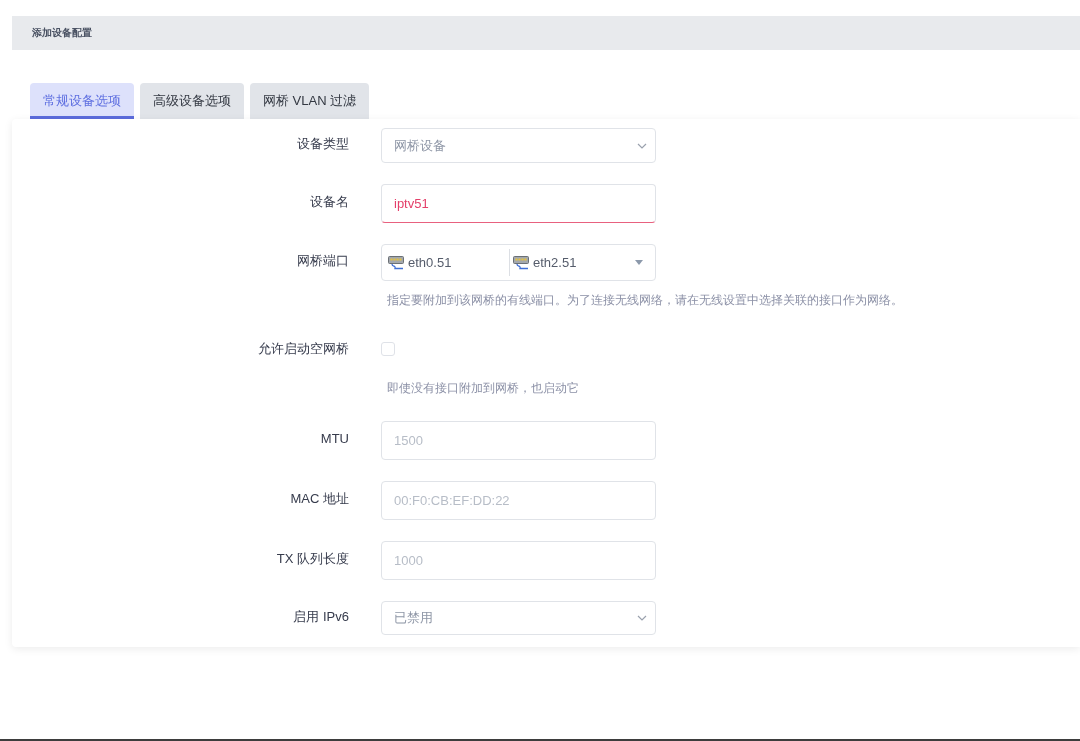  What do you see at coordinates (518, 500) in the screenshot?
I see `text-field: 00:F0:CB:EF:DD:22` at bounding box center [518, 500].